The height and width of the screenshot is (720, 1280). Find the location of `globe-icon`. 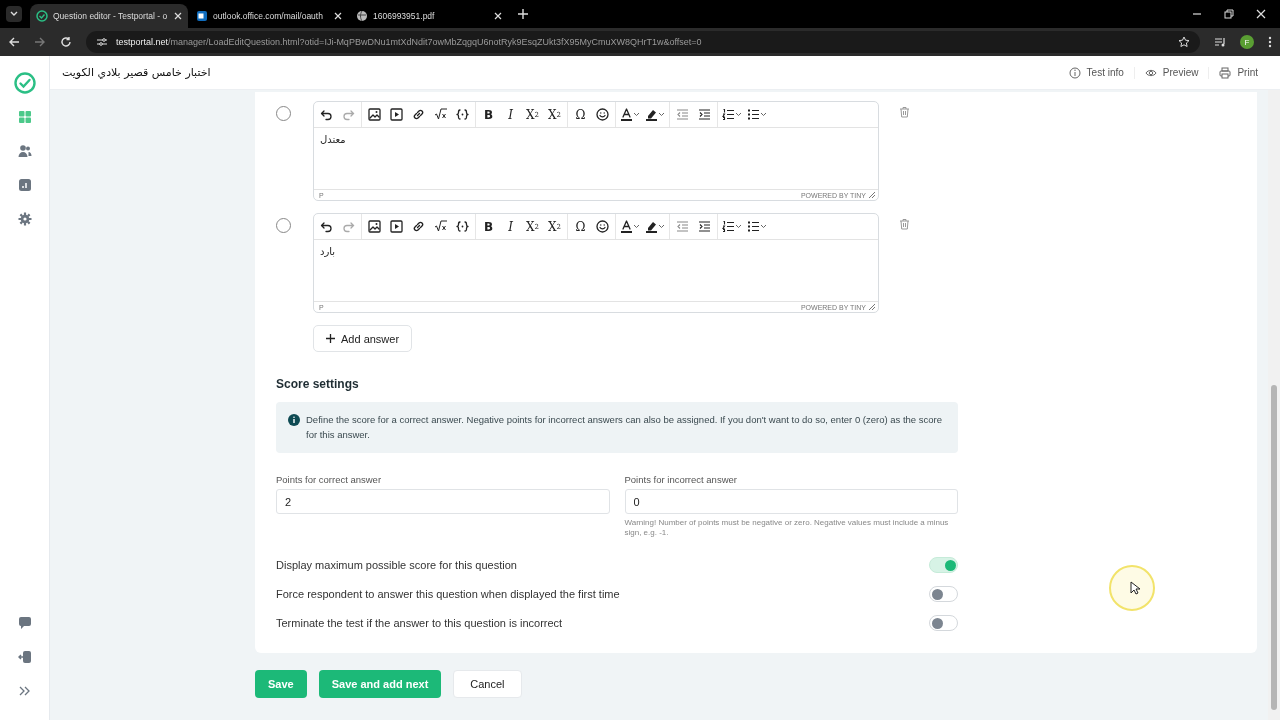

globe-icon is located at coordinates (362, 16).